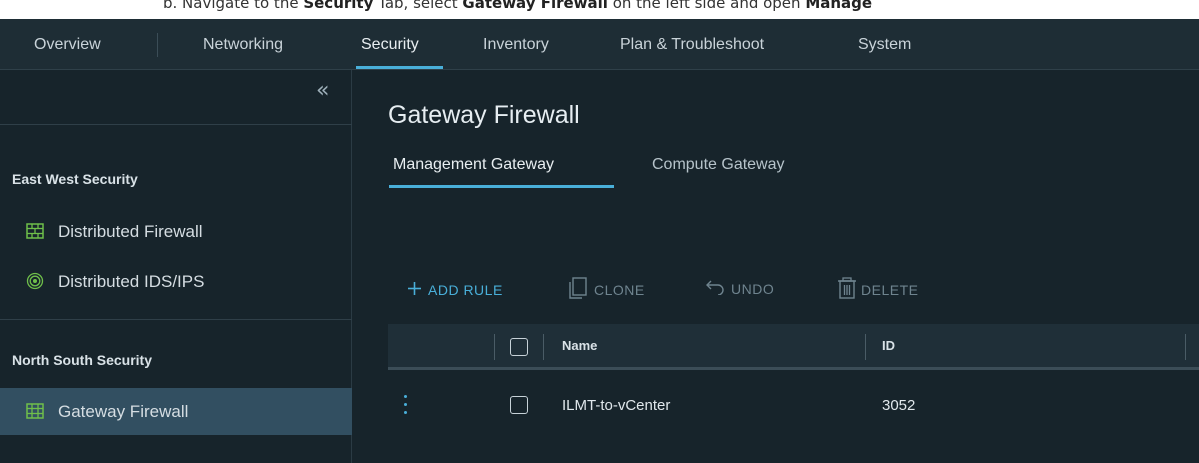 This screenshot has height=463, width=1199. What do you see at coordinates (578, 289) in the screenshot?
I see `clone-icon` at bounding box center [578, 289].